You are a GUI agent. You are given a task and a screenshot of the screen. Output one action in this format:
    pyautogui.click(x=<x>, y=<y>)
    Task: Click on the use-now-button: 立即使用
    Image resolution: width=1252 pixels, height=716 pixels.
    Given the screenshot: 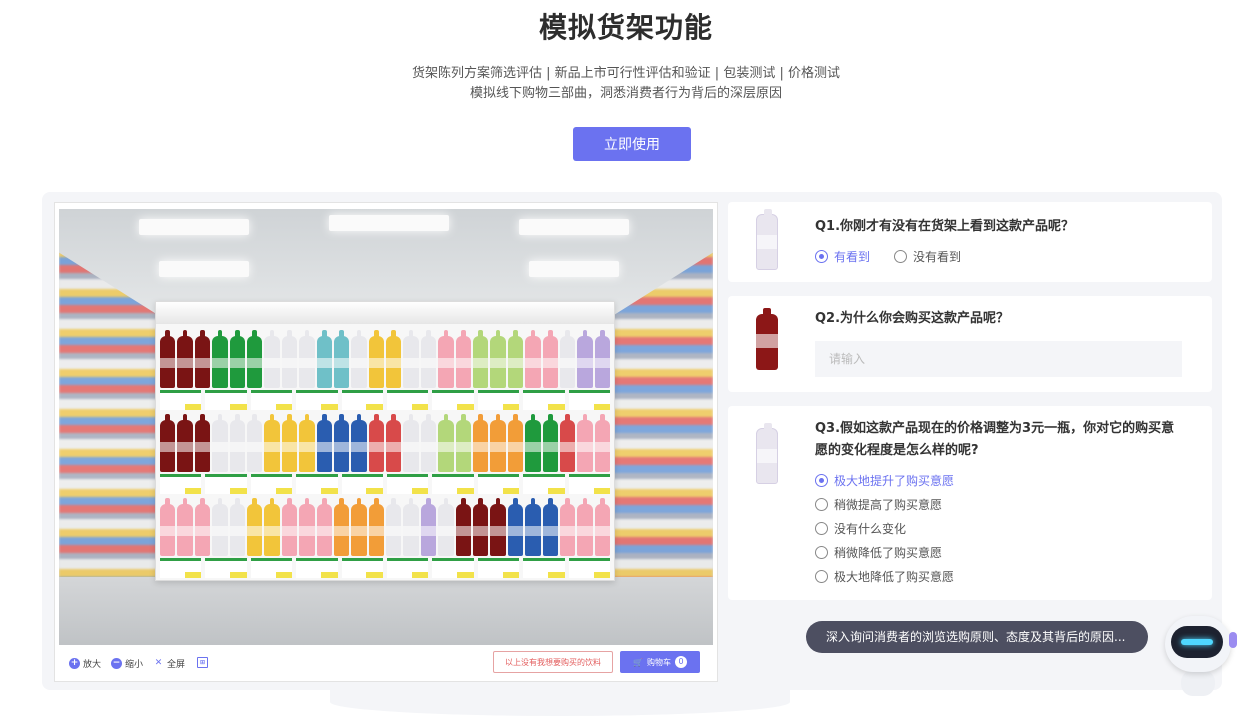 What is the action you would take?
    pyautogui.click(x=632, y=144)
    